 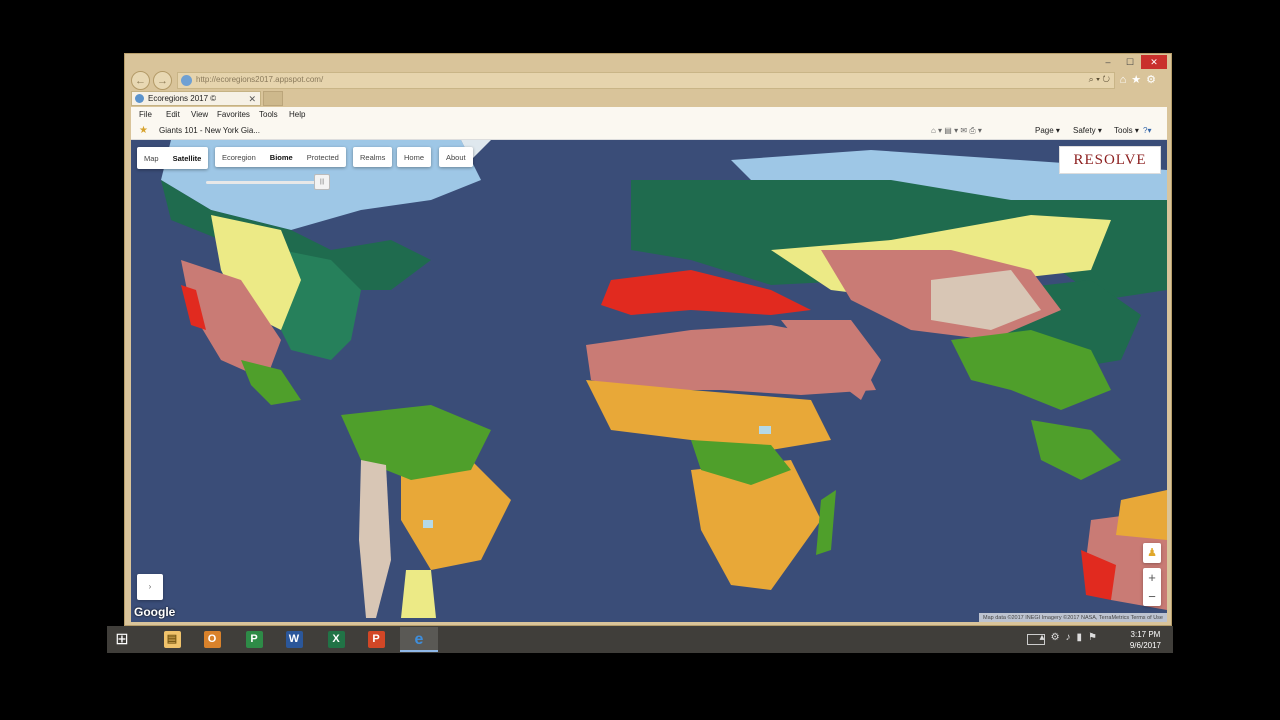 What do you see at coordinates (1099, 79) in the screenshot?
I see `search-refresh-icon: ⌕ ▾ ↻` at bounding box center [1099, 79].